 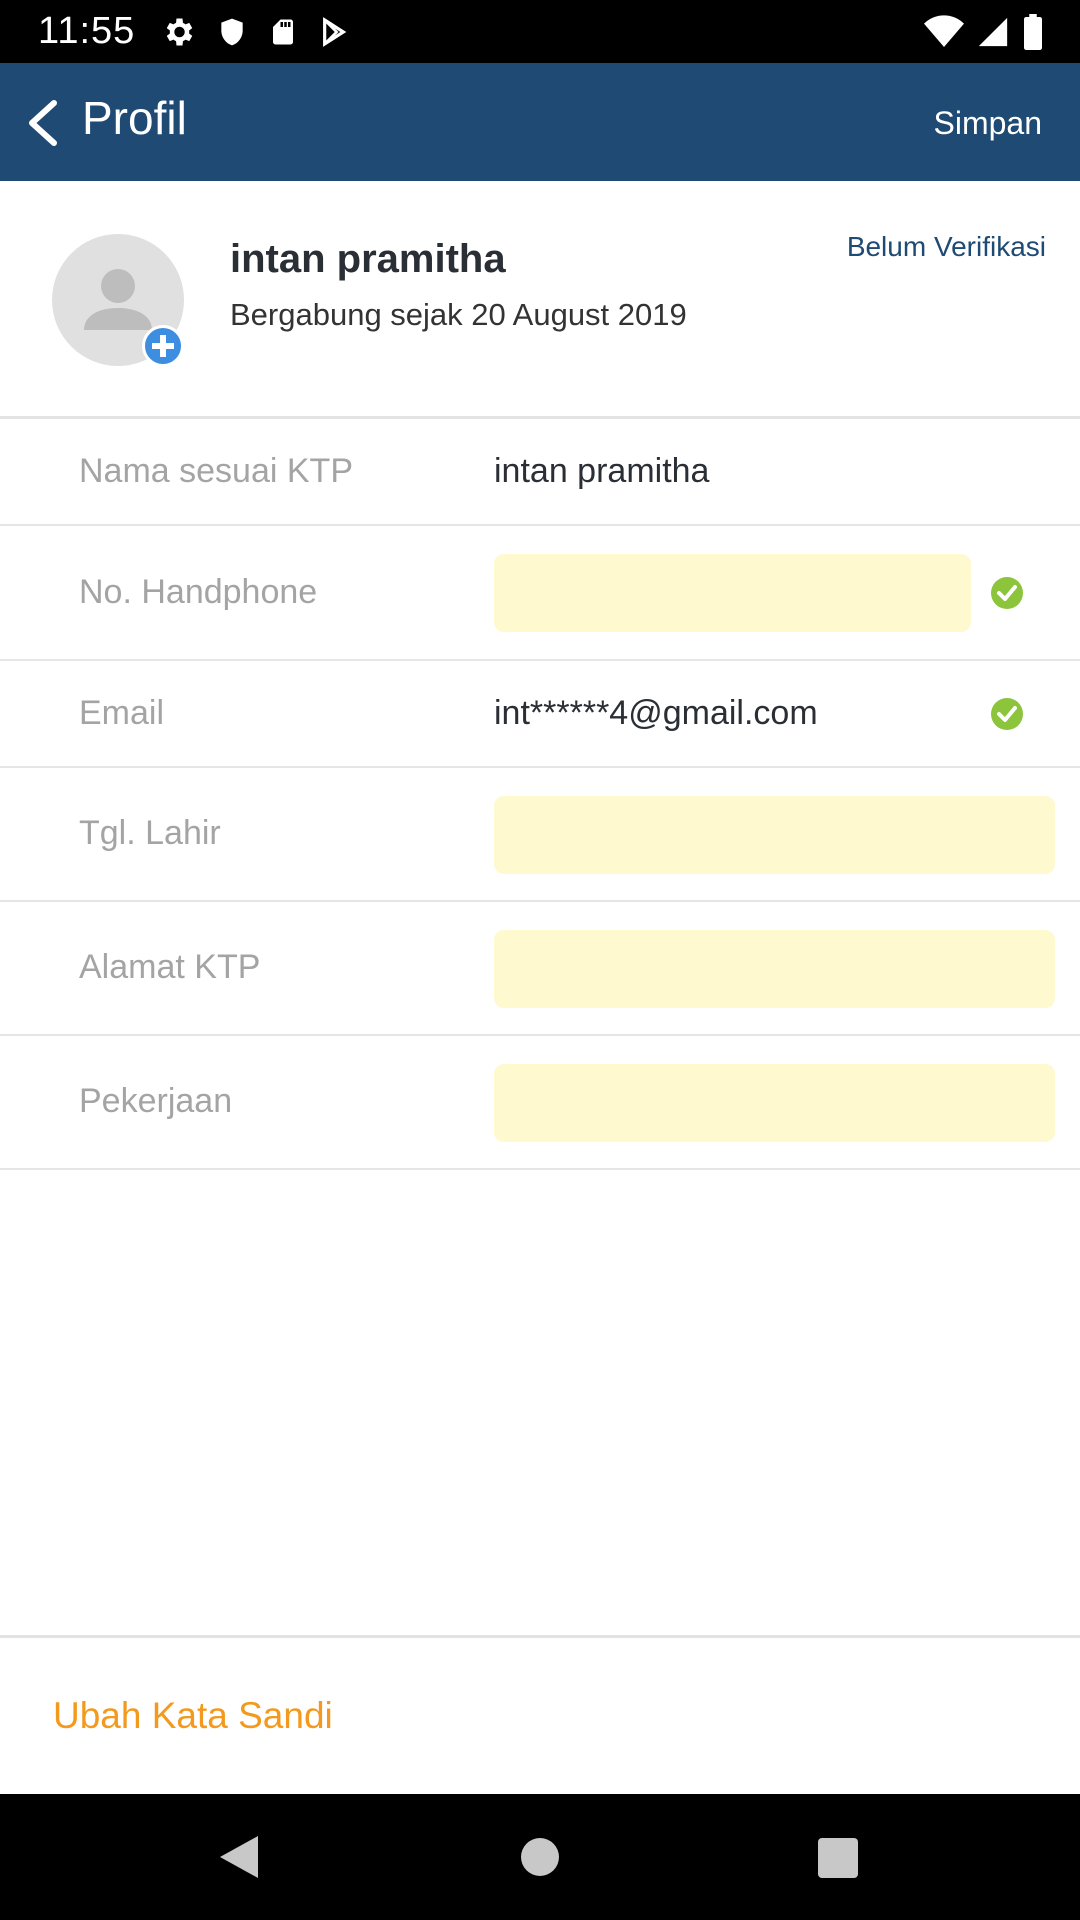 I want to click on form-row-name: Nama sesuai KTP intan pramitha, so click(x=540, y=472).